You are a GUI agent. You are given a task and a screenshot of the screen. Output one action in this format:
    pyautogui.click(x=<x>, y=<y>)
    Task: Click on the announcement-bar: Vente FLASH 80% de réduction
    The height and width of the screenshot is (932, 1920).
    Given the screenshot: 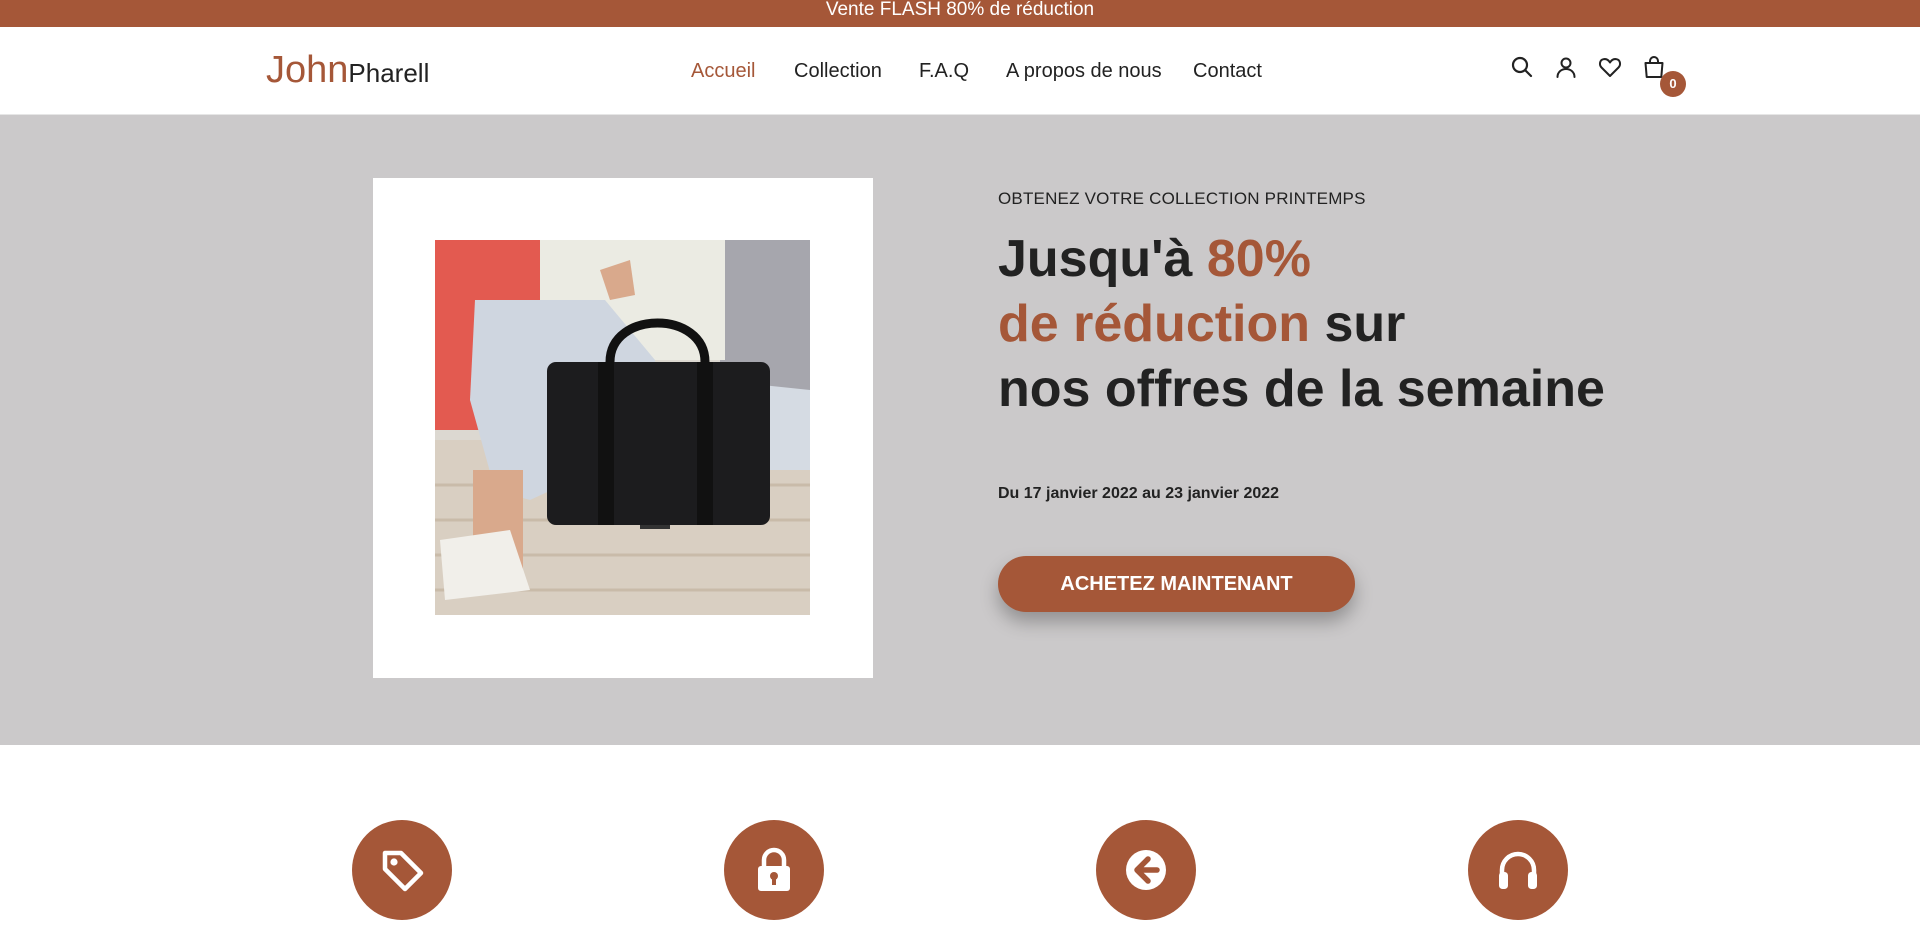 What is the action you would take?
    pyautogui.click(x=960, y=13)
    